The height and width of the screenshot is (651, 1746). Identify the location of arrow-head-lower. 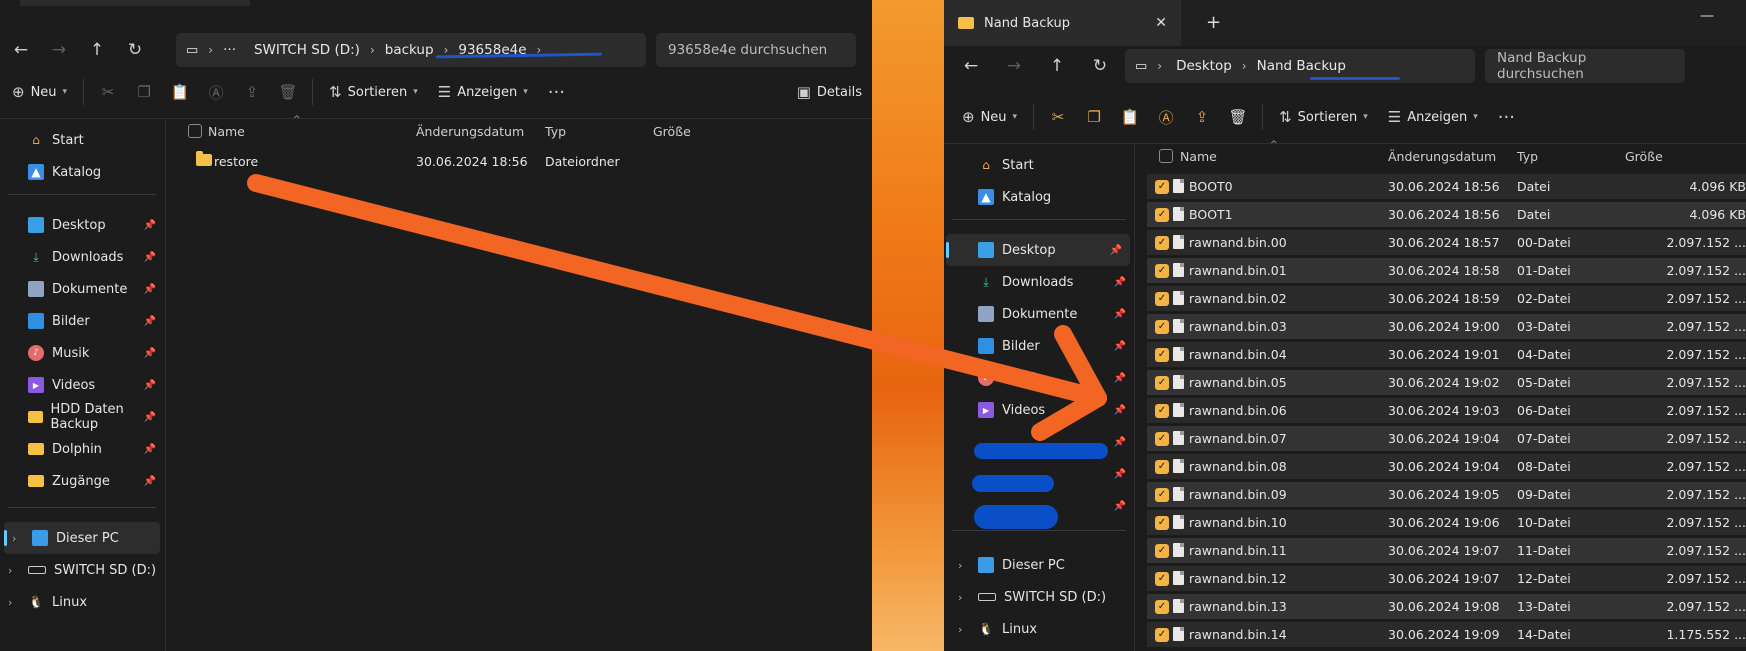
(1069, 415).